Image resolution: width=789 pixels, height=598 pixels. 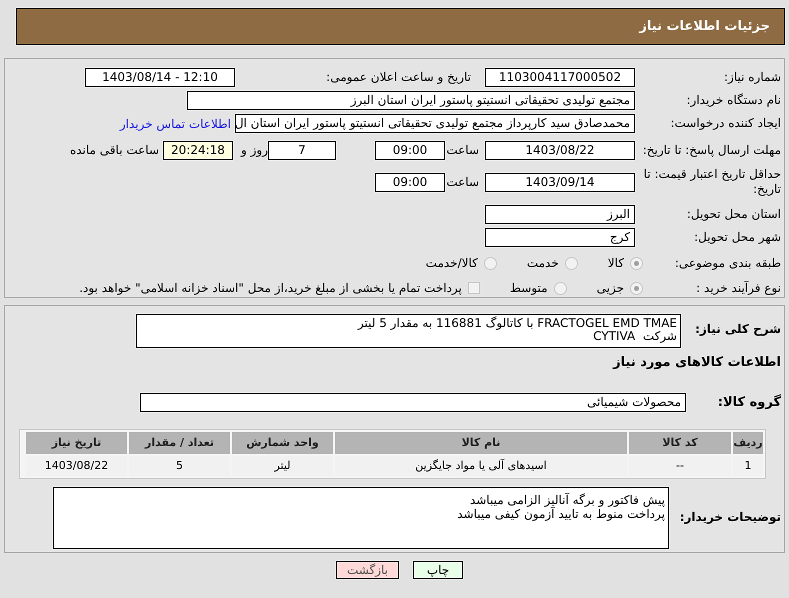 What do you see at coordinates (435, 123) in the screenshot?
I see `requester-field: محمدصادق سید کارپرداز مجتمع تولیدی تحقیقاتی انستیتو پاستور ایران استان ال` at bounding box center [435, 123].